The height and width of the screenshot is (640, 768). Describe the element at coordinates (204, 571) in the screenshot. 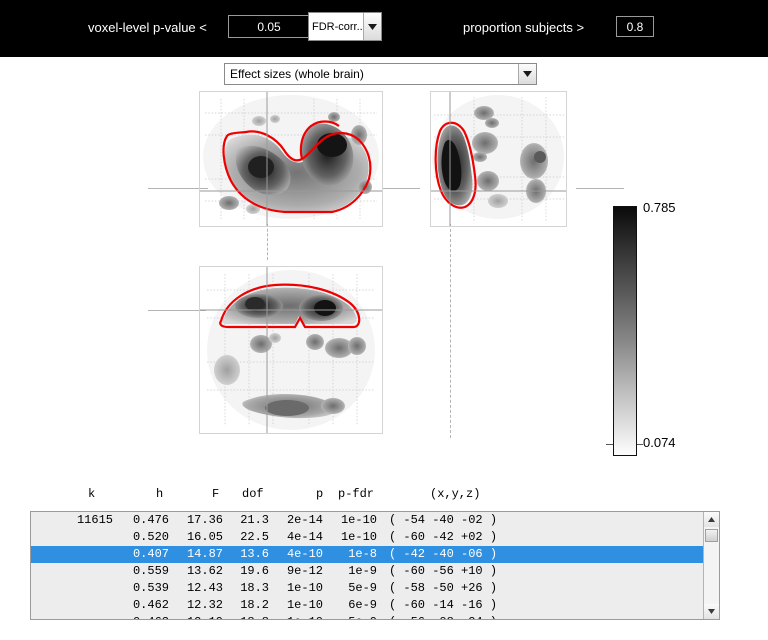

I see `cell-F: 13.62` at that location.